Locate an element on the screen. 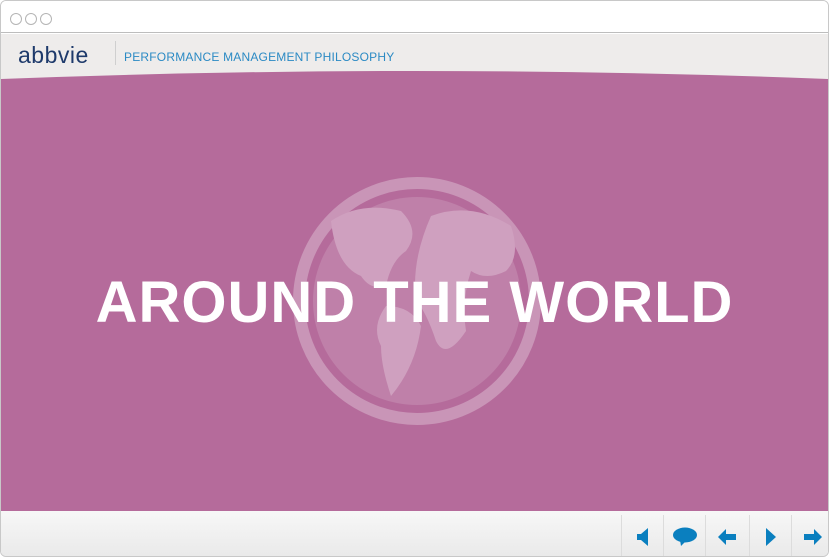 The height and width of the screenshot is (557, 829). play-button is located at coordinates (770, 535).